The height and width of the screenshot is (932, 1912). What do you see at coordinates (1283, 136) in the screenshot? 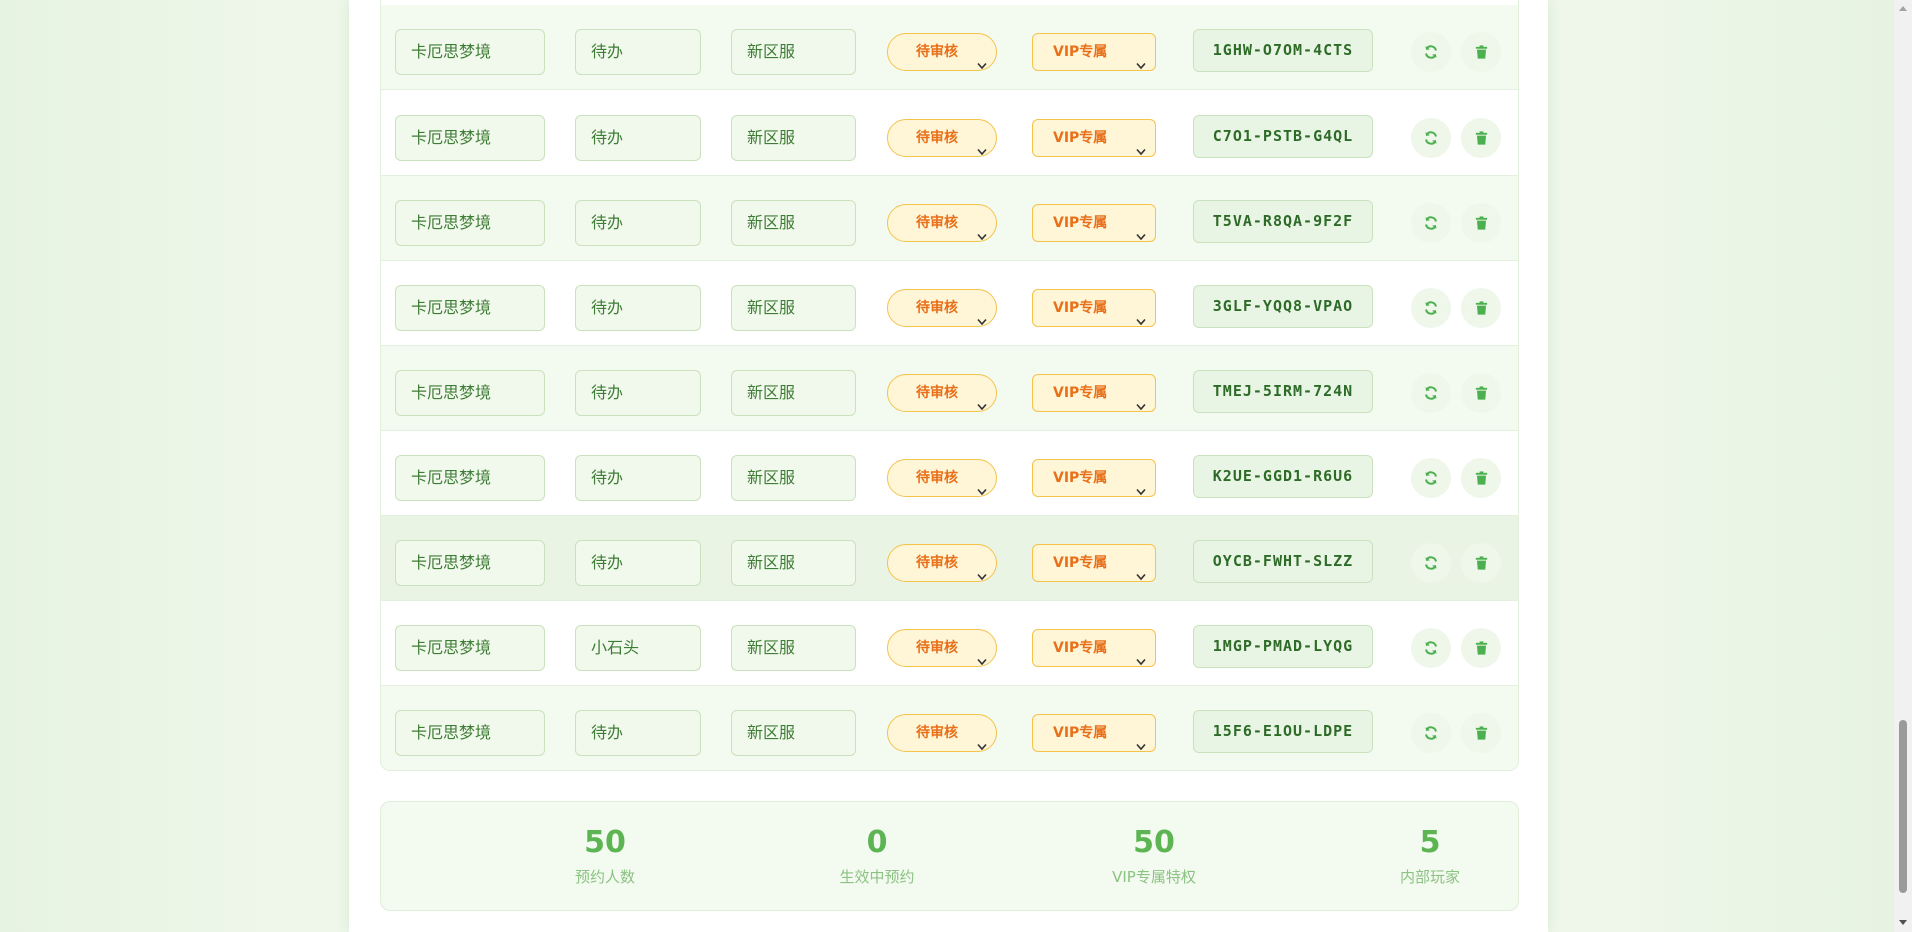
I see `invite-code: C7O1-PSTB-G4QL` at bounding box center [1283, 136].